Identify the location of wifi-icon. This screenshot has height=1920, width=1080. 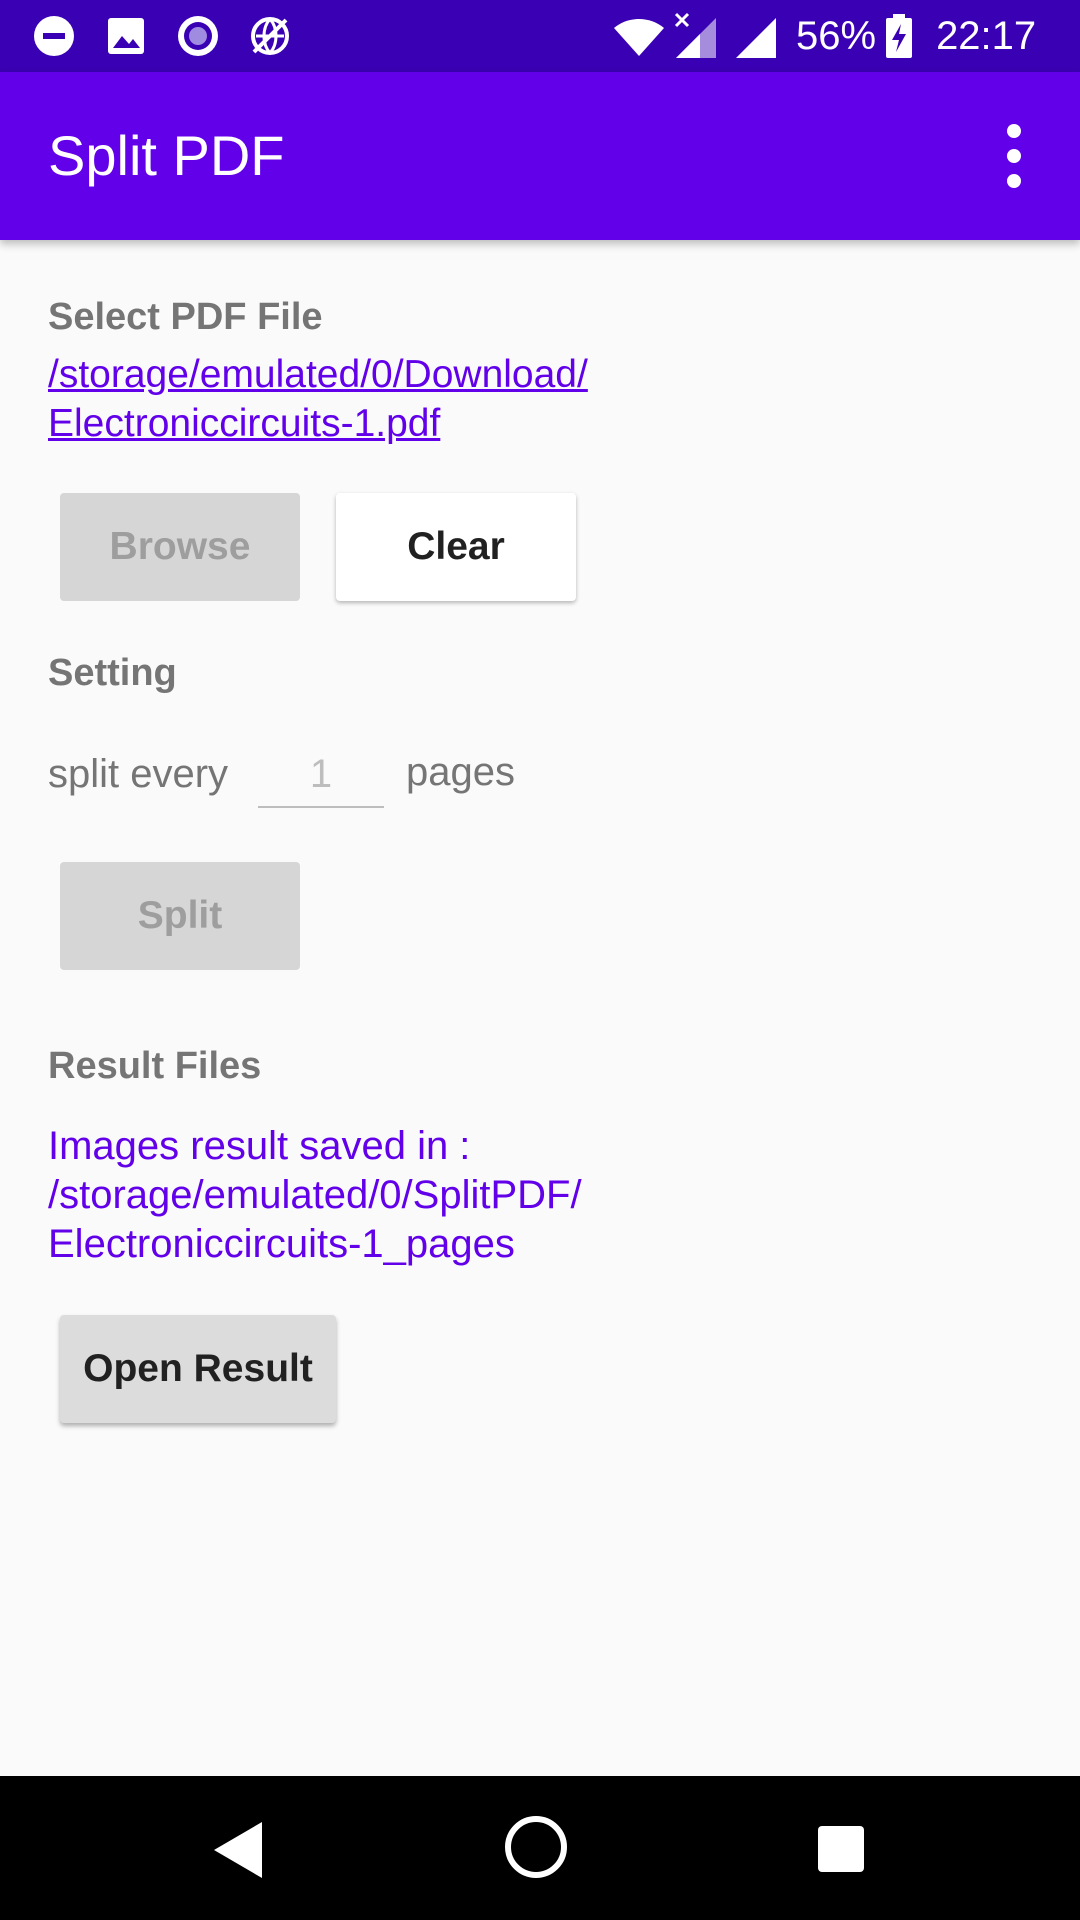
(639, 37).